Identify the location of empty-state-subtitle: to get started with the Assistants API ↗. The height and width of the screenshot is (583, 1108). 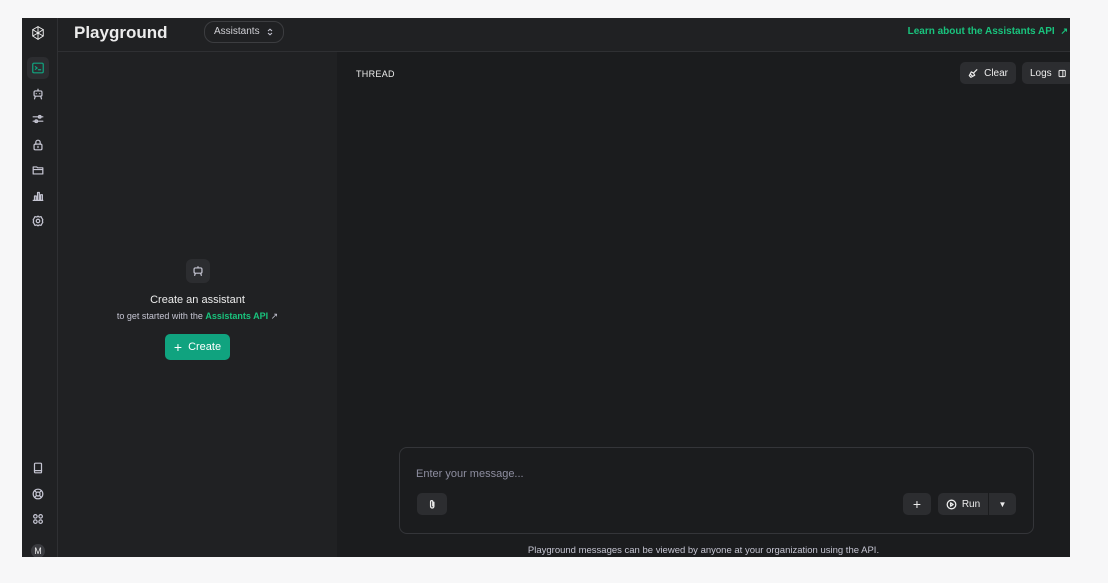
(197, 316).